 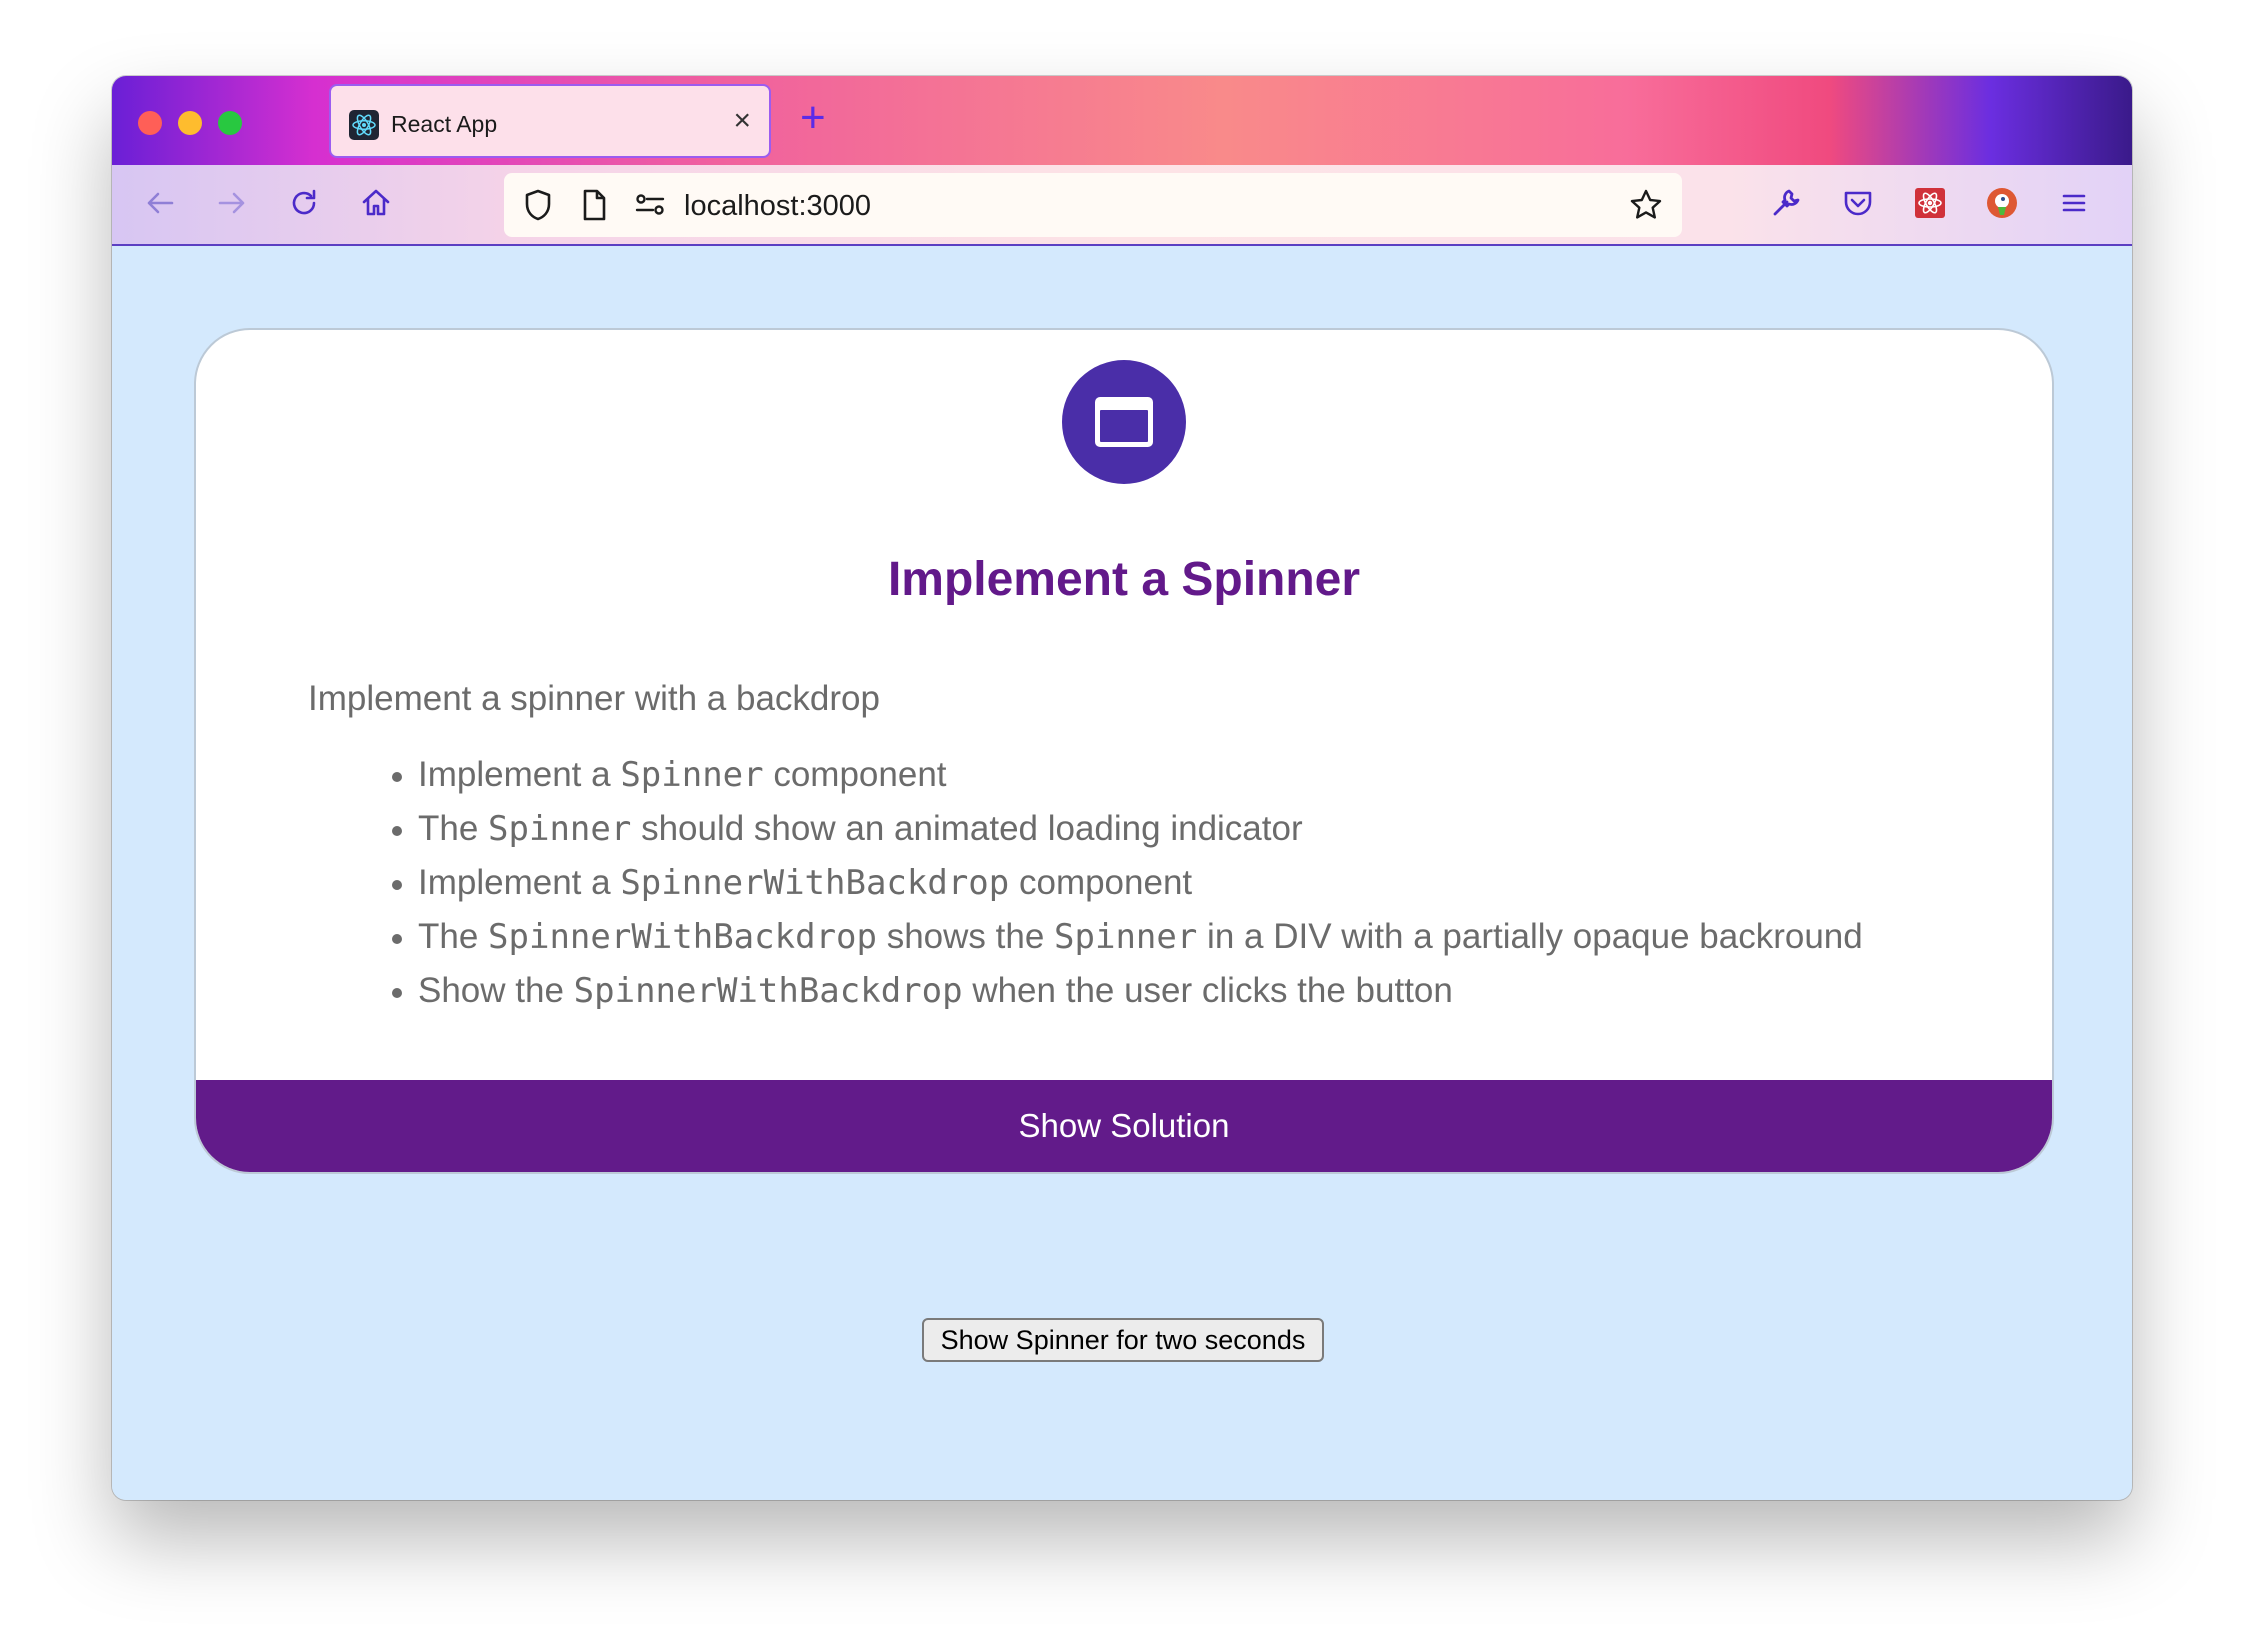 I want to click on shield-icon, so click(x=538, y=205).